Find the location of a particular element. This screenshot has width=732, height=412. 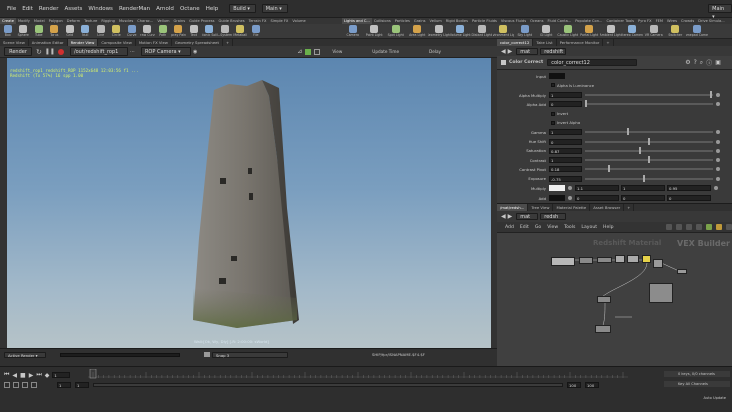

net-menu-edit: Edit is located at coordinates (524, 227).